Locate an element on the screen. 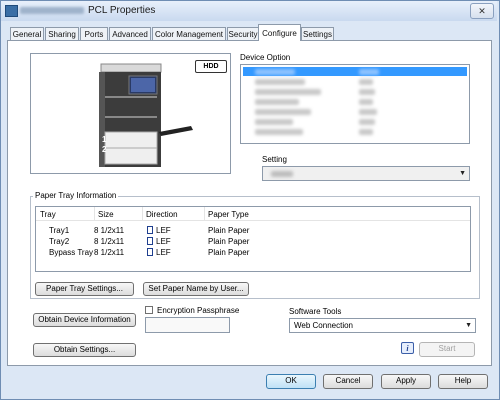  tab-settings: Settings is located at coordinates (317, 33).